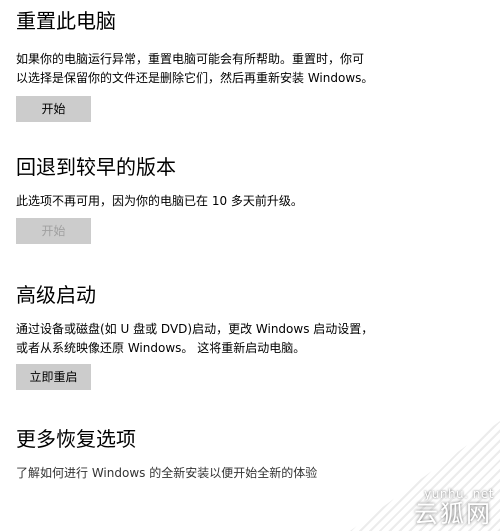 Image resolution: width=500 pixels, height=531 pixels. What do you see at coordinates (66, 21) in the screenshot?
I see `reset-pc-title: 重置此电脑` at bounding box center [66, 21].